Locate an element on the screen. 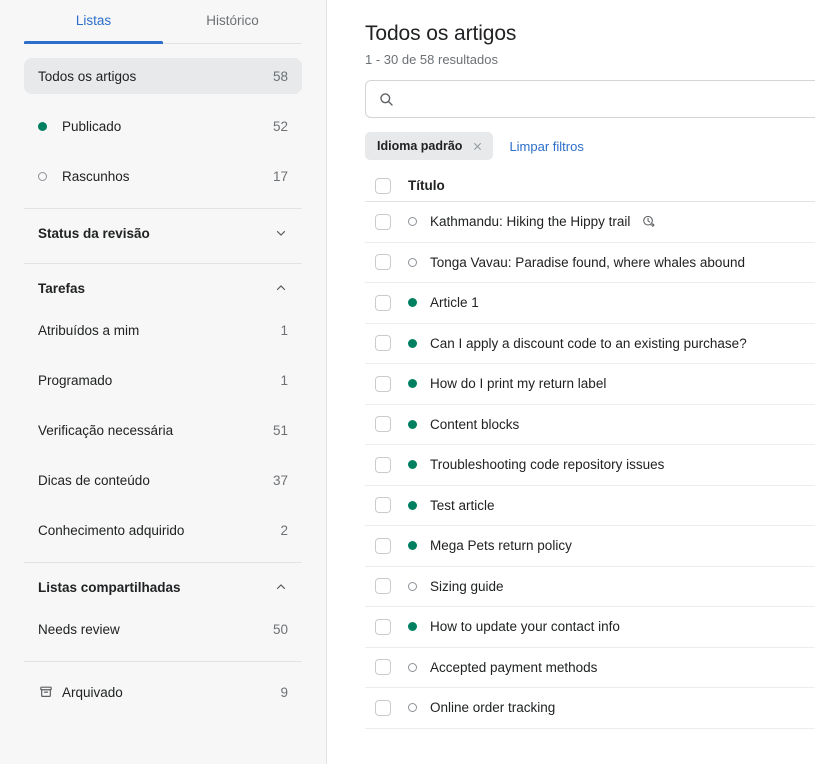 Image resolution: width=815 pixels, height=764 pixels. sidebar-item-verificacao-necessaria: Verificação necessária 51 is located at coordinates (163, 430).